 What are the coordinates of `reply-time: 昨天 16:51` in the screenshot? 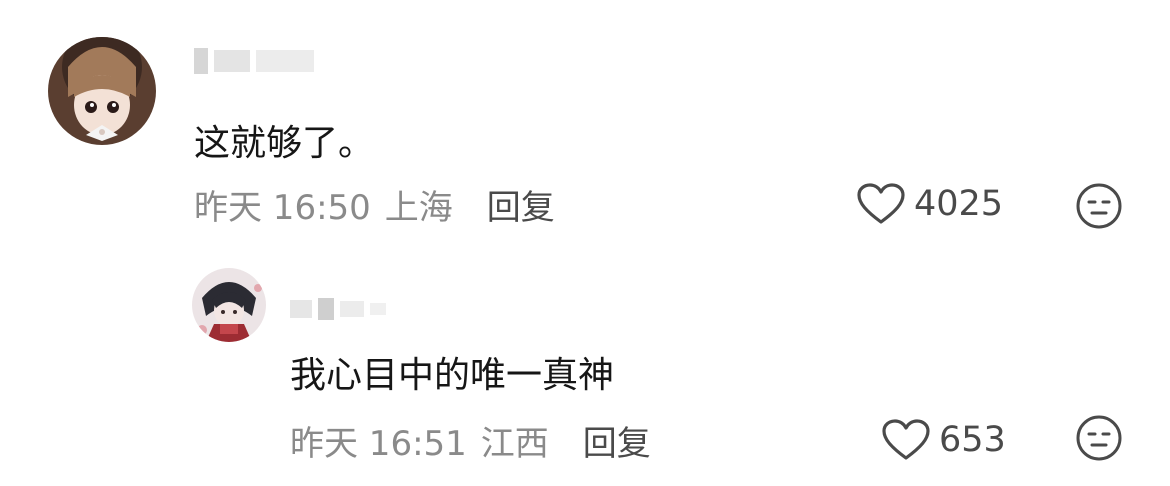 It's located at (378, 444).